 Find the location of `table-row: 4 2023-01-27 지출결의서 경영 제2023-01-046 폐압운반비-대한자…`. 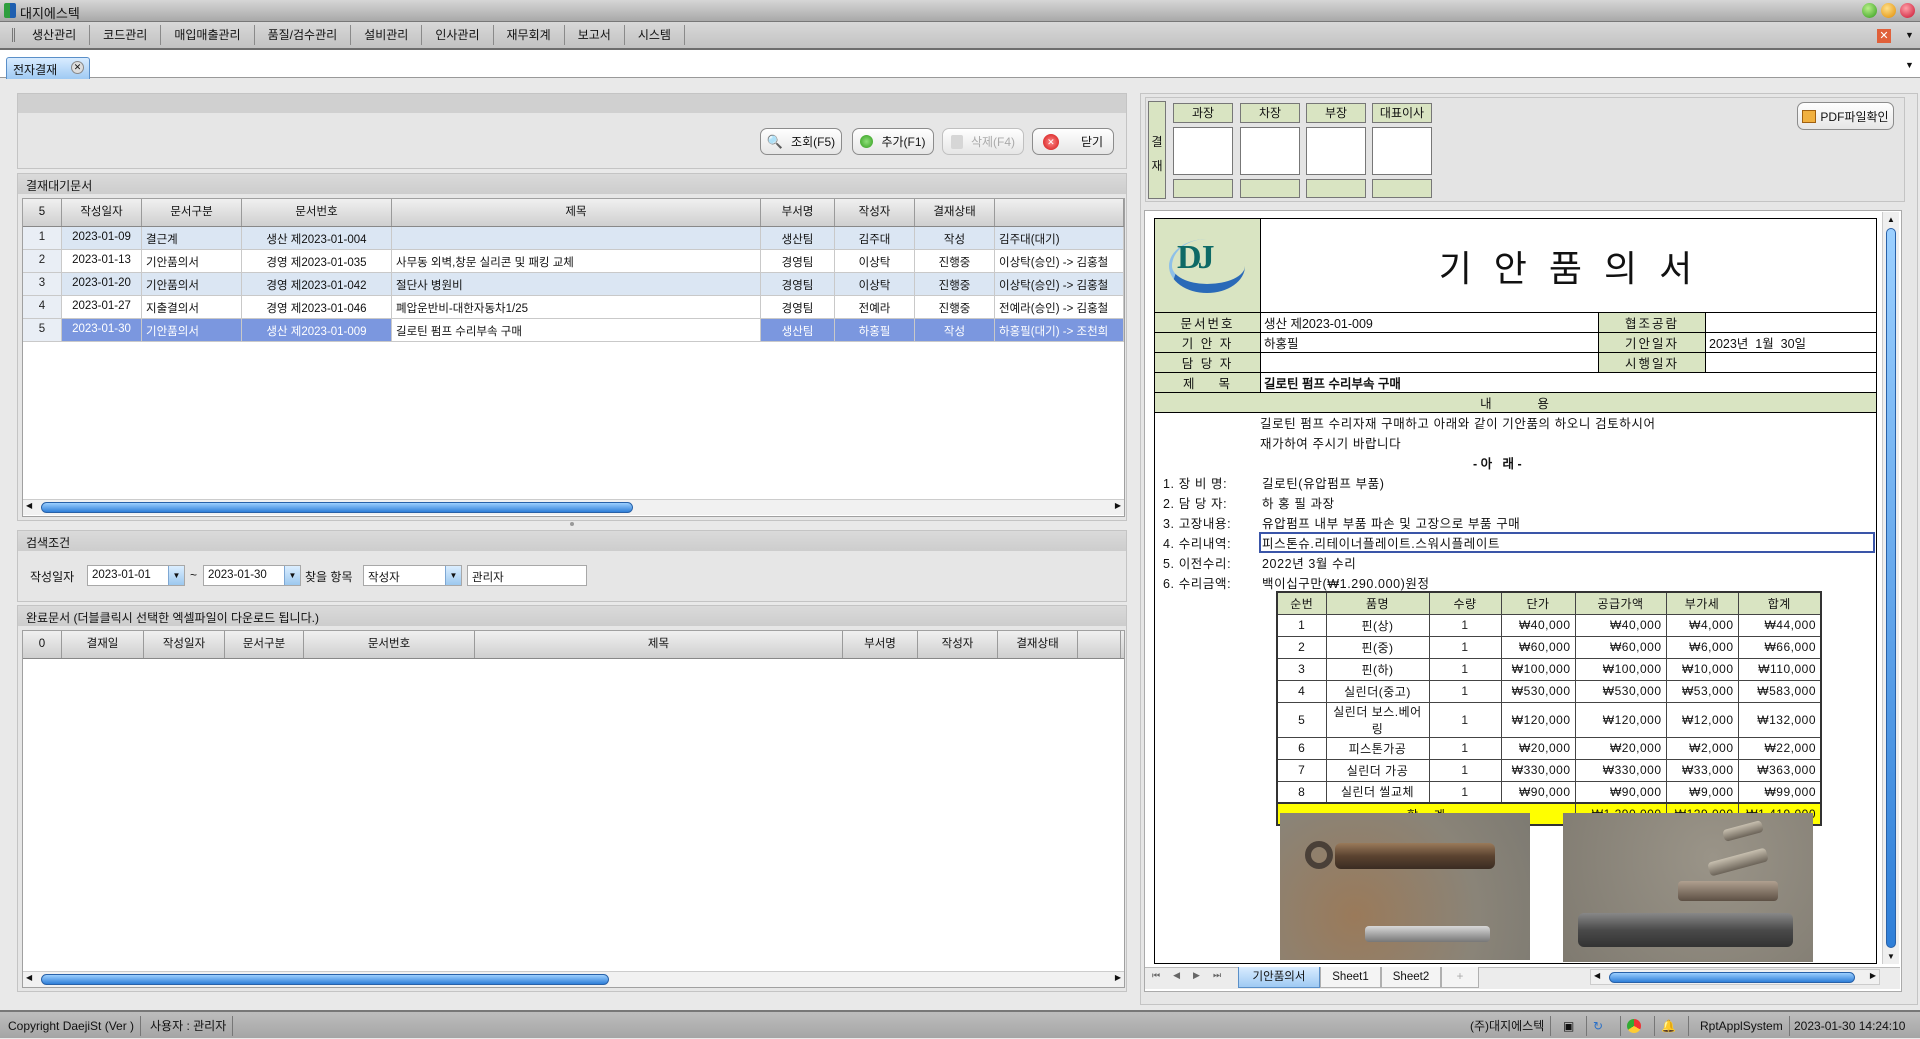

table-row: 4 2023-01-27 지출결의서 경영 제2023-01-046 폐압운반비-대한자… is located at coordinates (573, 307).